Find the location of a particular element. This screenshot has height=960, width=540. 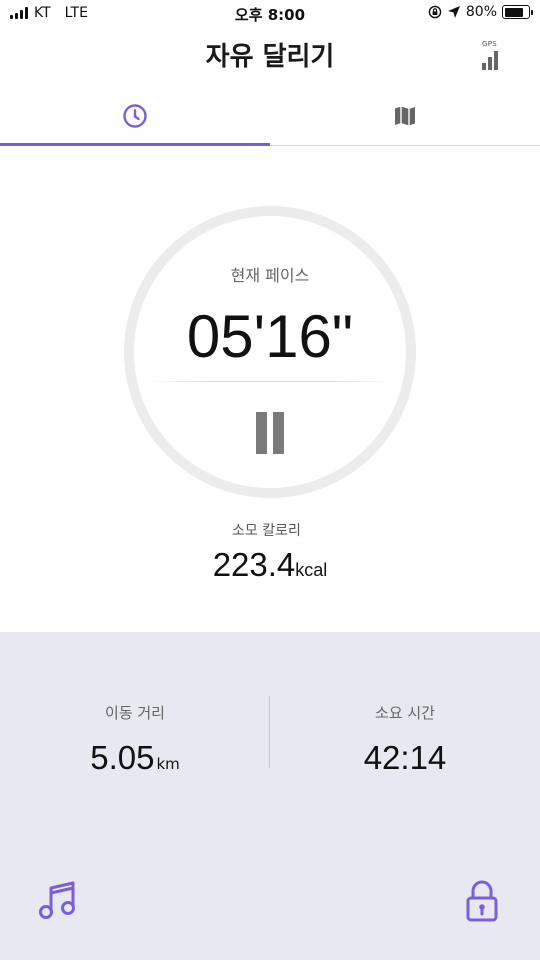

battery-percent: 80% is located at coordinates (481, 12).